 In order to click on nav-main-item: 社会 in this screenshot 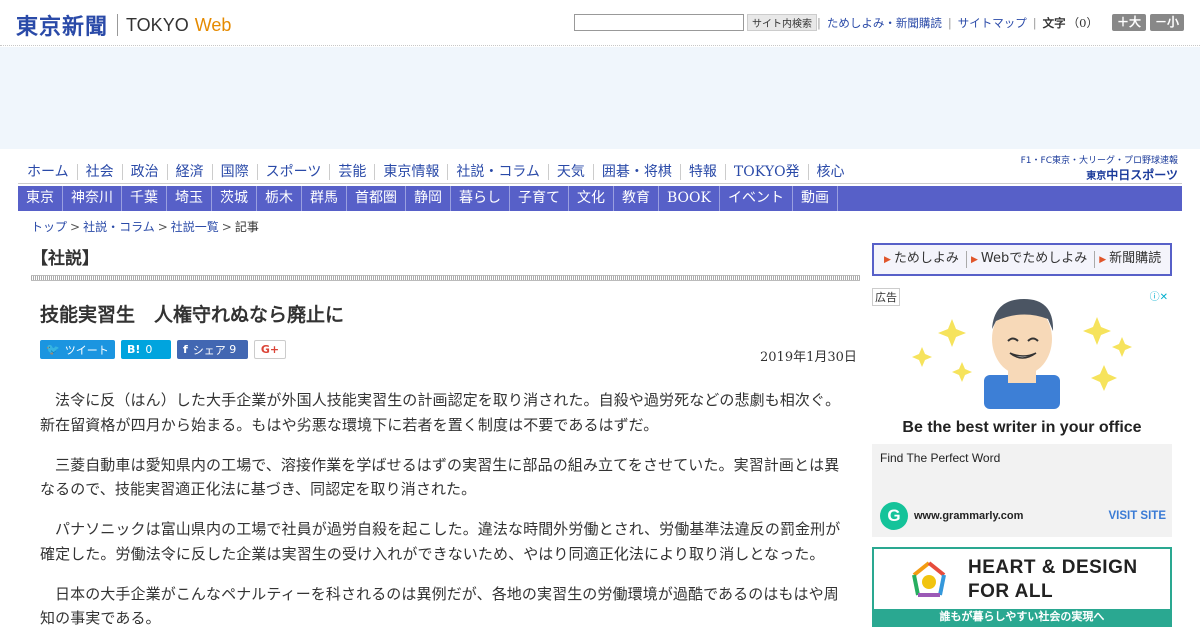, I will do `click(100, 171)`.